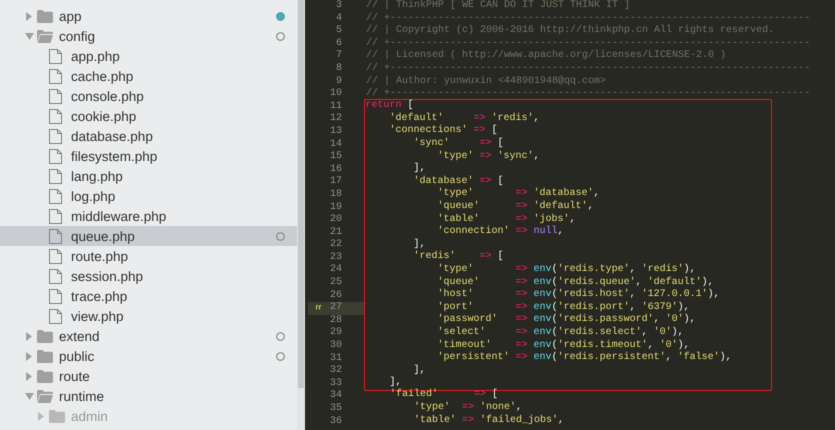  Describe the element at coordinates (148, 256) in the screenshot. I see `file-item: route.php` at that location.